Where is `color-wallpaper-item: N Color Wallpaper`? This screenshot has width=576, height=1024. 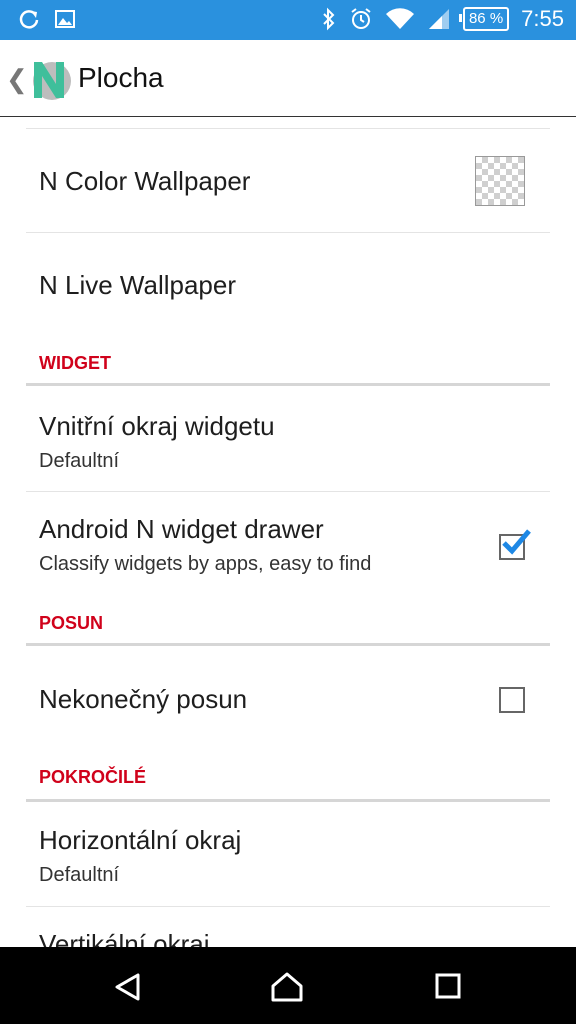 color-wallpaper-item: N Color Wallpaper is located at coordinates (288, 181).